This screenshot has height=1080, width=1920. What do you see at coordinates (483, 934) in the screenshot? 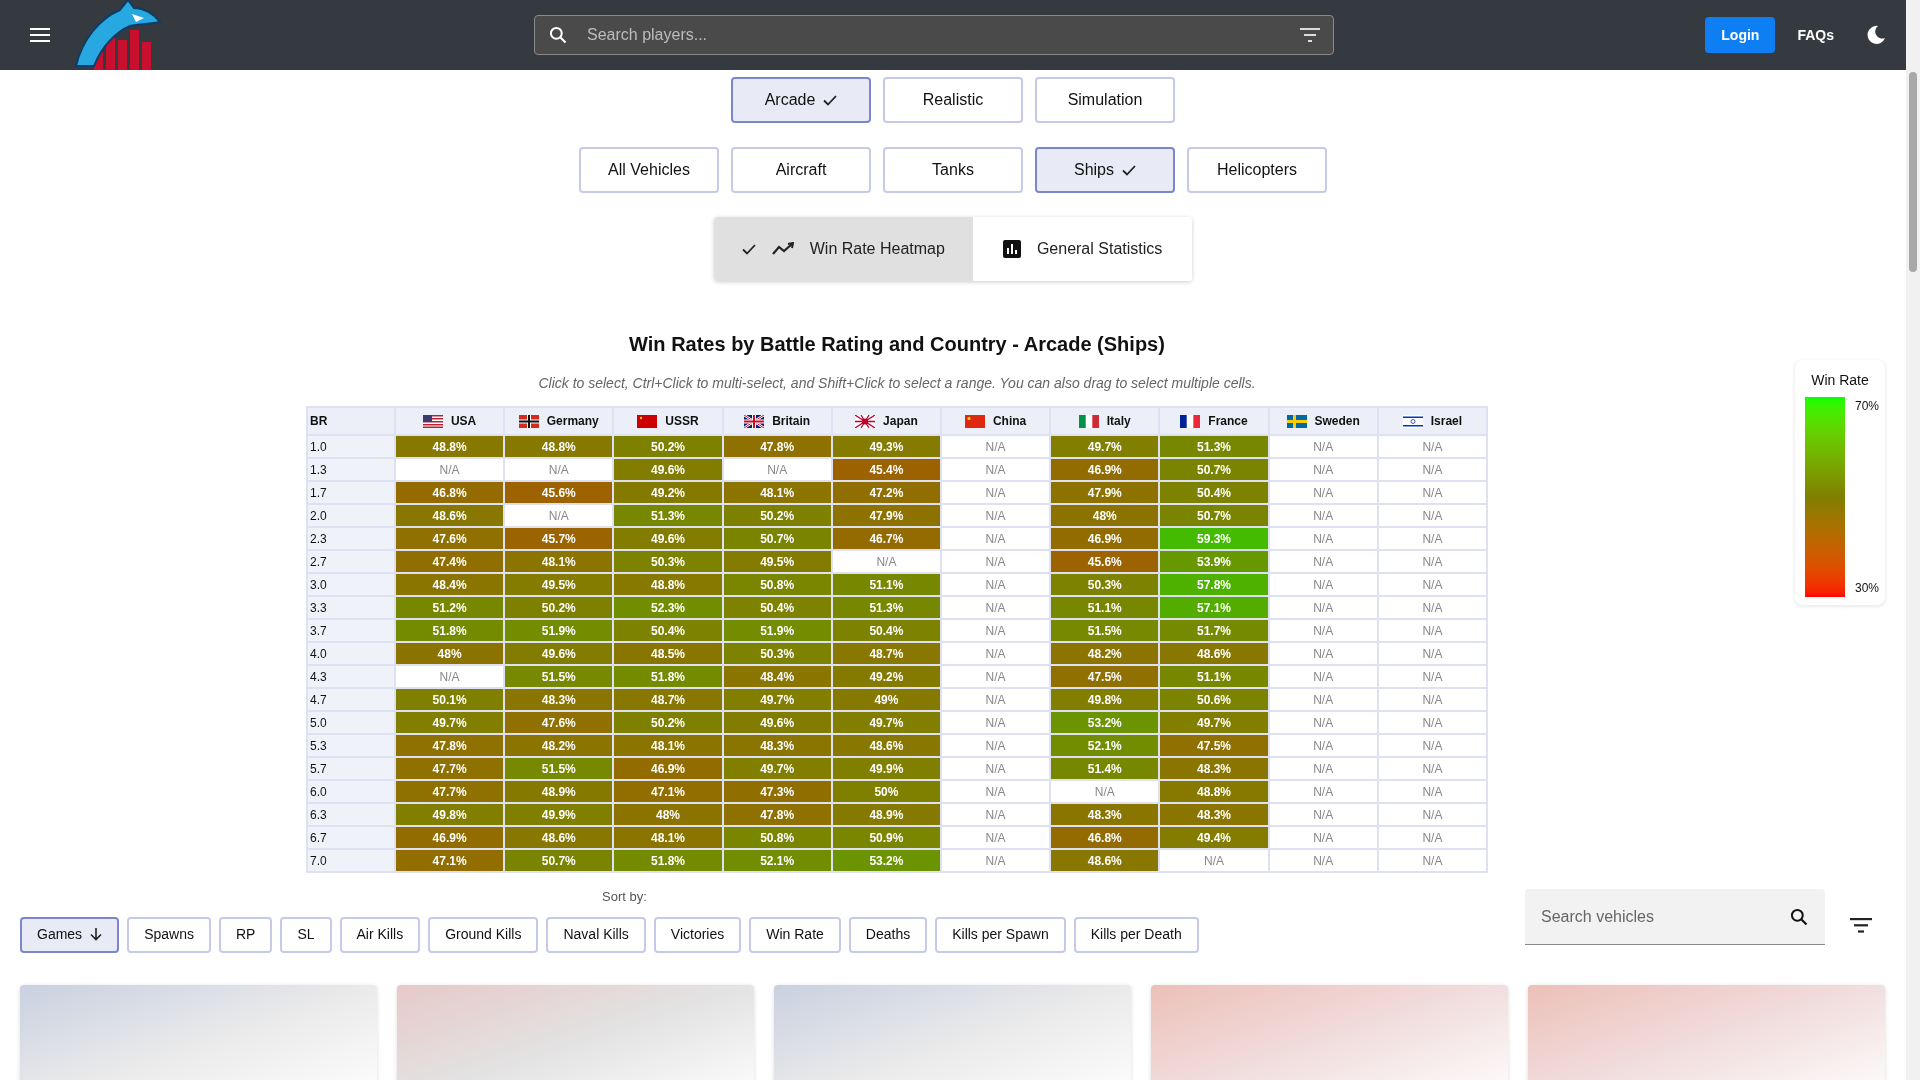
I see `sort-button: Ground Kills` at bounding box center [483, 934].